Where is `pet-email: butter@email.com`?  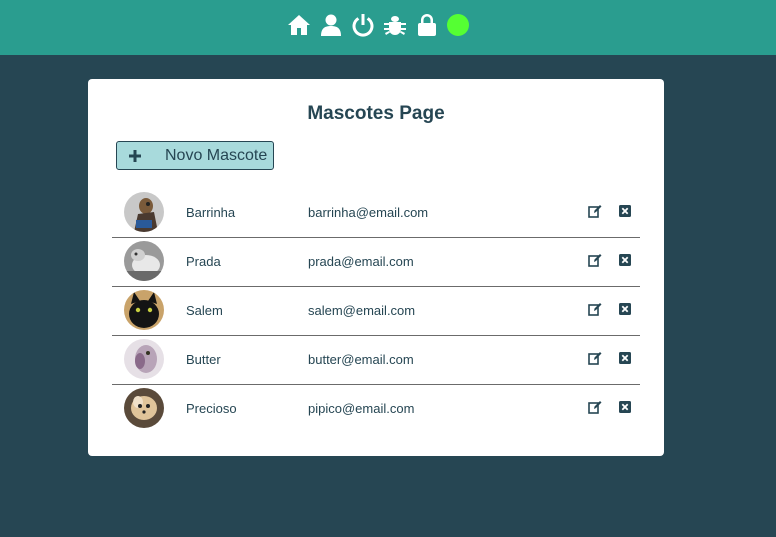
pet-email: butter@email.com is located at coordinates (361, 359).